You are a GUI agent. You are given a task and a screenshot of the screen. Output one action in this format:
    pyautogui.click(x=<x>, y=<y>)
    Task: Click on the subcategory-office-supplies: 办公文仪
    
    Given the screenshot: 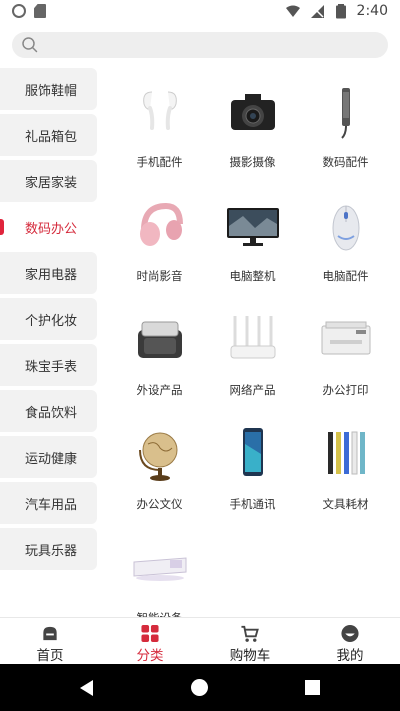 What is the action you would take?
    pyautogui.click(x=159, y=468)
    